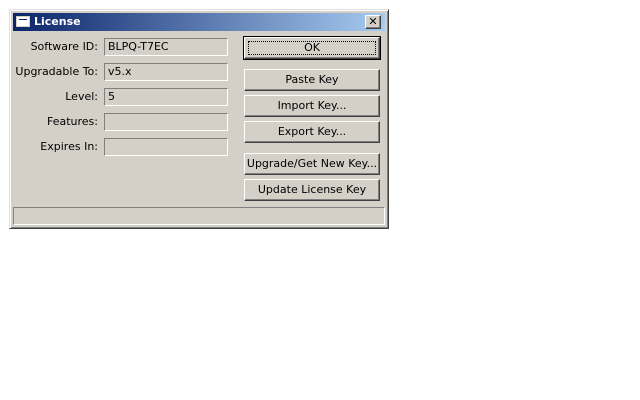 The width and height of the screenshot is (640, 400). I want to click on features-field, so click(166, 122).